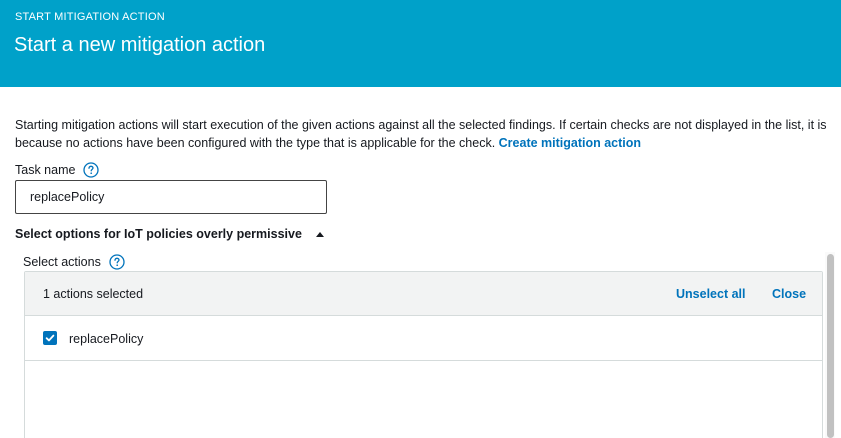 The width and height of the screenshot is (841, 438). I want to click on header-eyebrow: START MITIGATION ACTION, so click(90, 17).